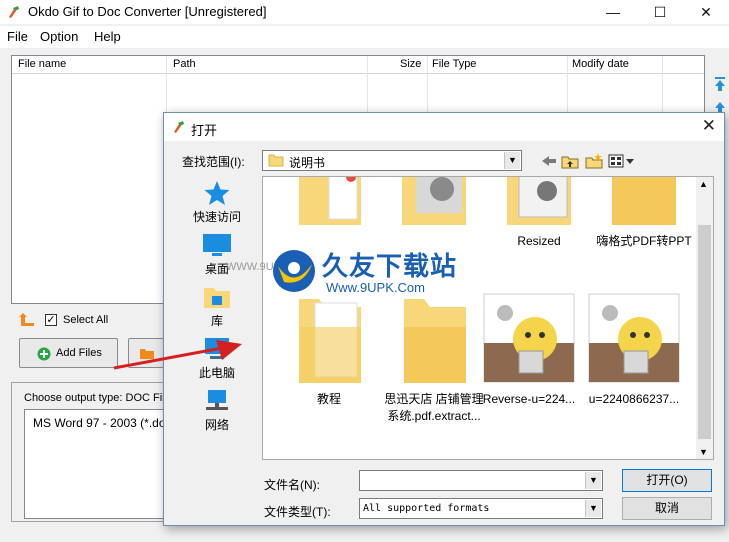  I want to click on up-folder-icon, so click(570, 161).